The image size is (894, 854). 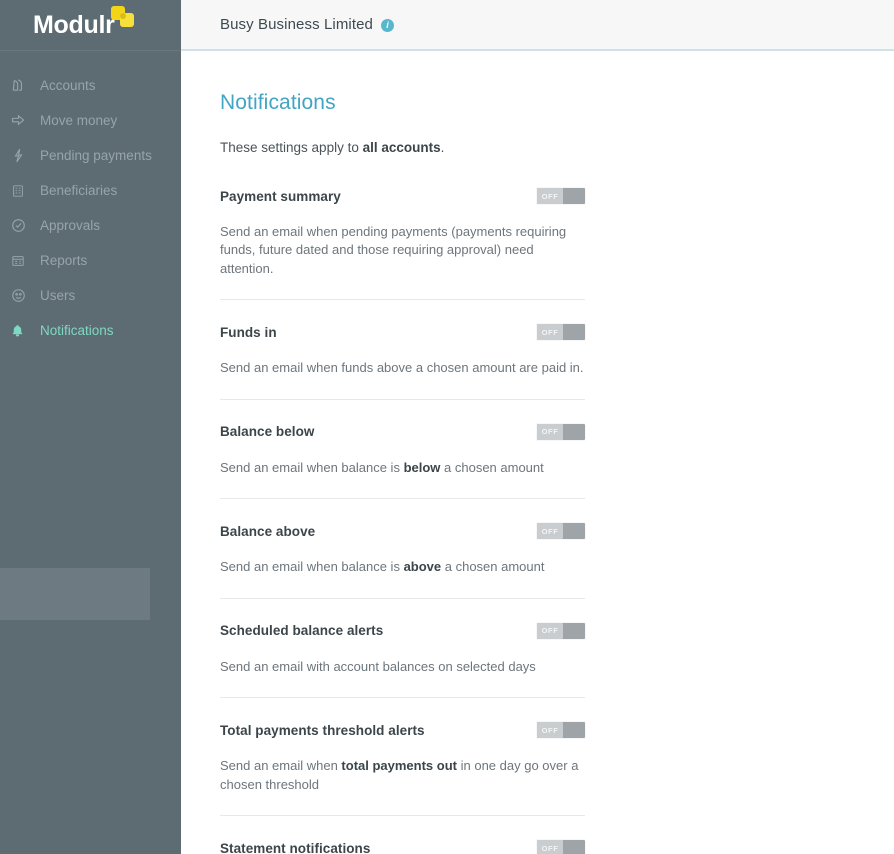 I want to click on setting-title: Balance below, so click(x=267, y=432).